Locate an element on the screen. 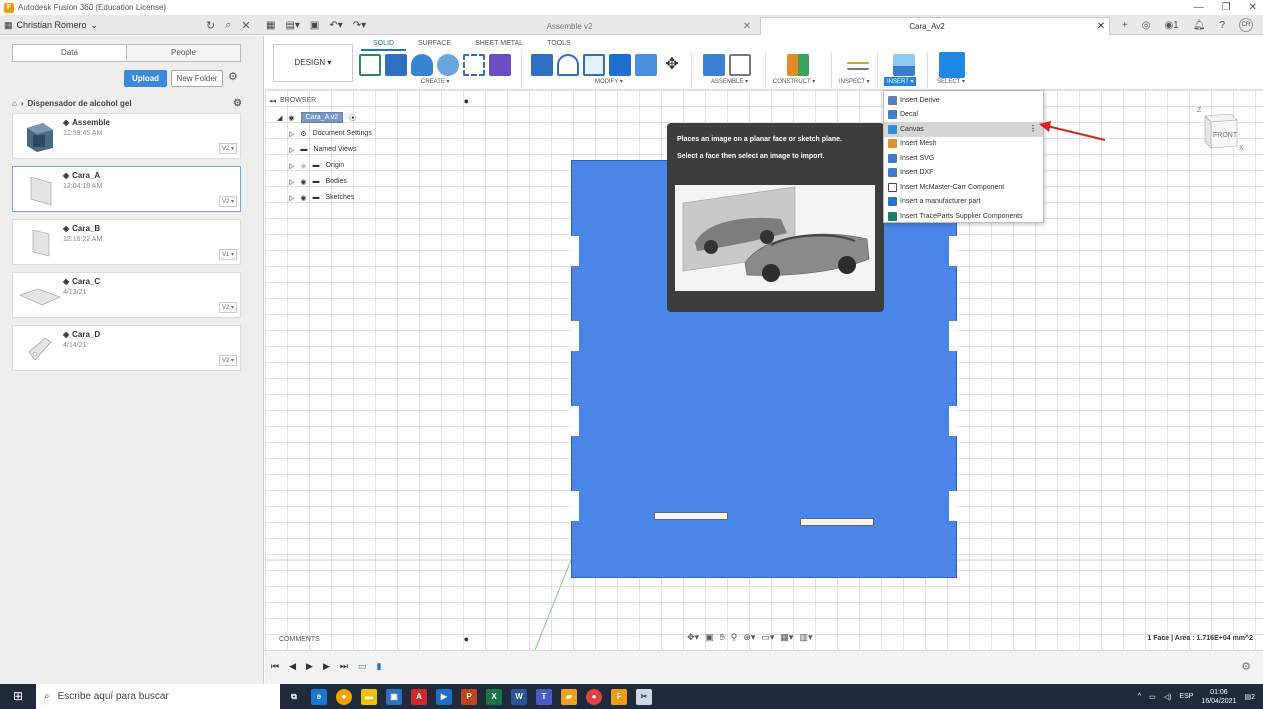  step-forward-icon: ▶ is located at coordinates (326, 666).